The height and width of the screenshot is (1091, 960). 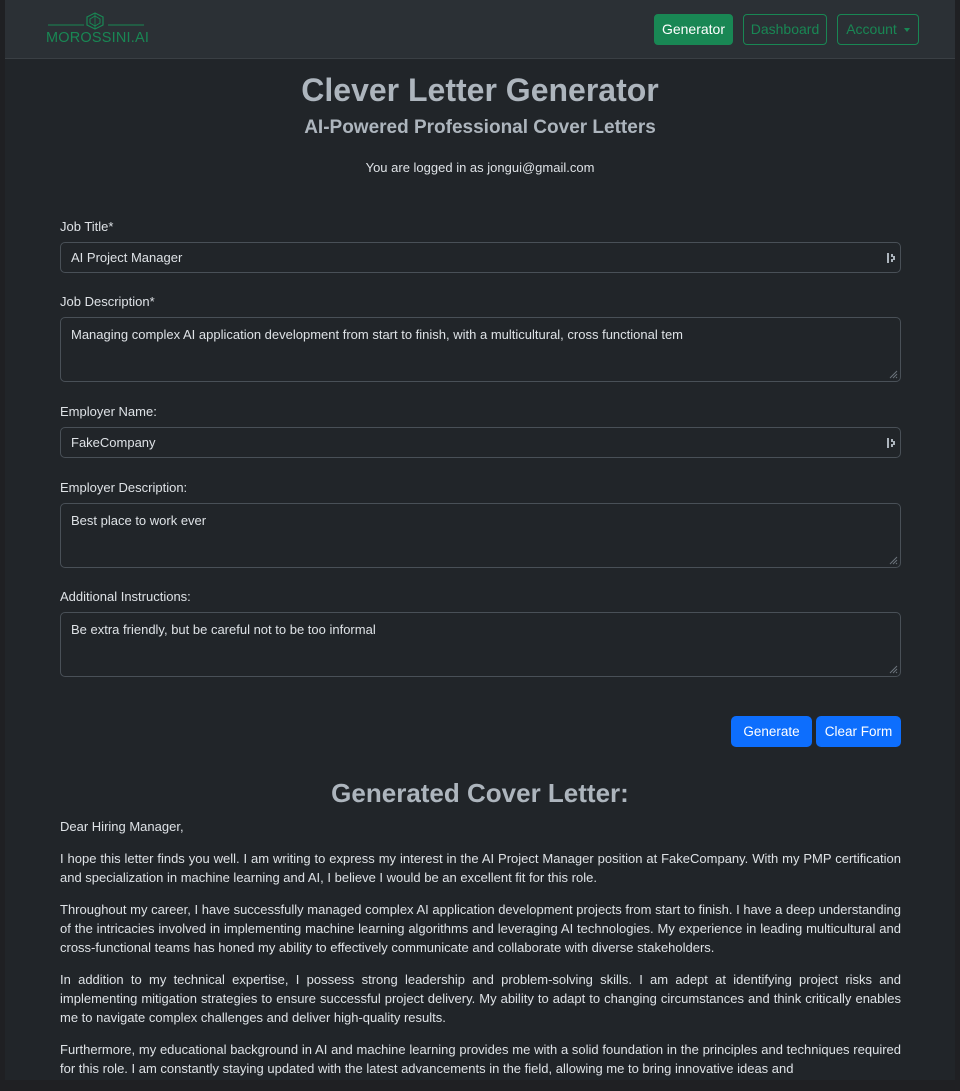 What do you see at coordinates (480, 90) in the screenshot?
I see `page-title: Clever Letter Generator` at bounding box center [480, 90].